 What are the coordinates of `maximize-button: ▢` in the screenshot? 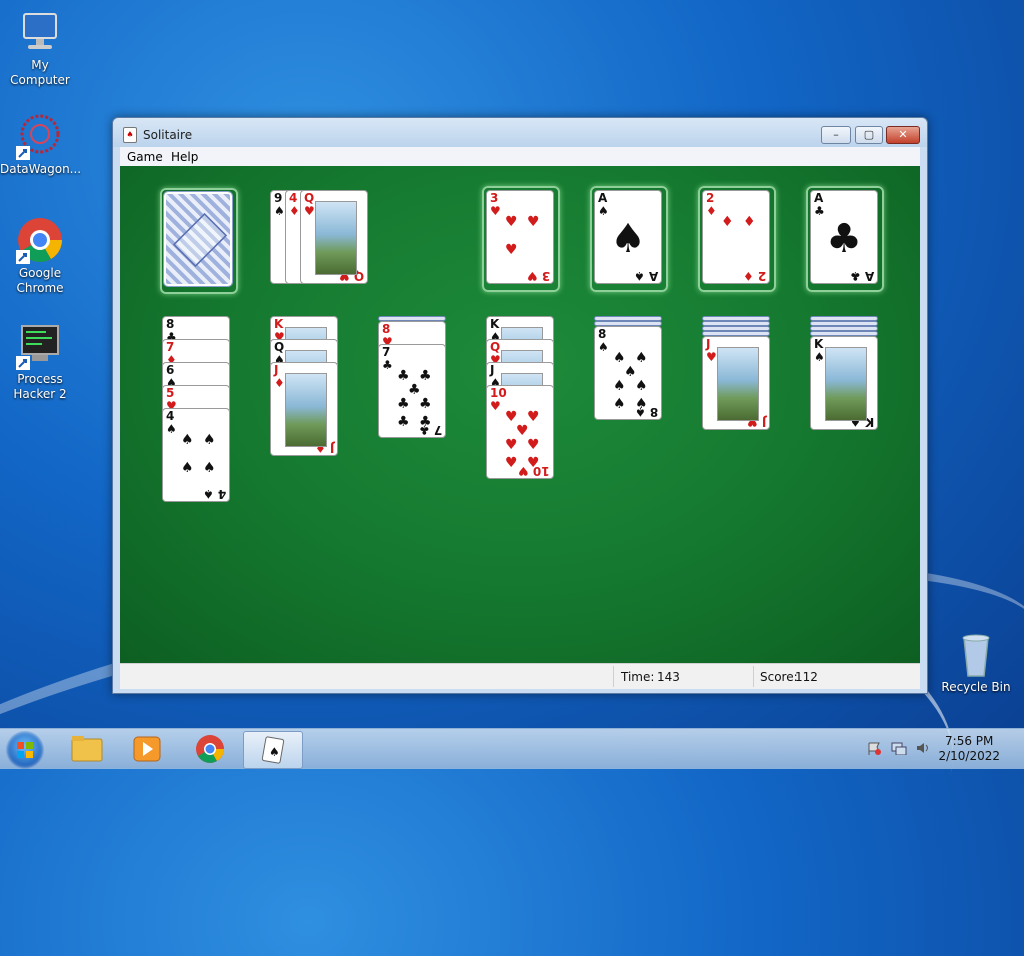 It's located at (869, 135).